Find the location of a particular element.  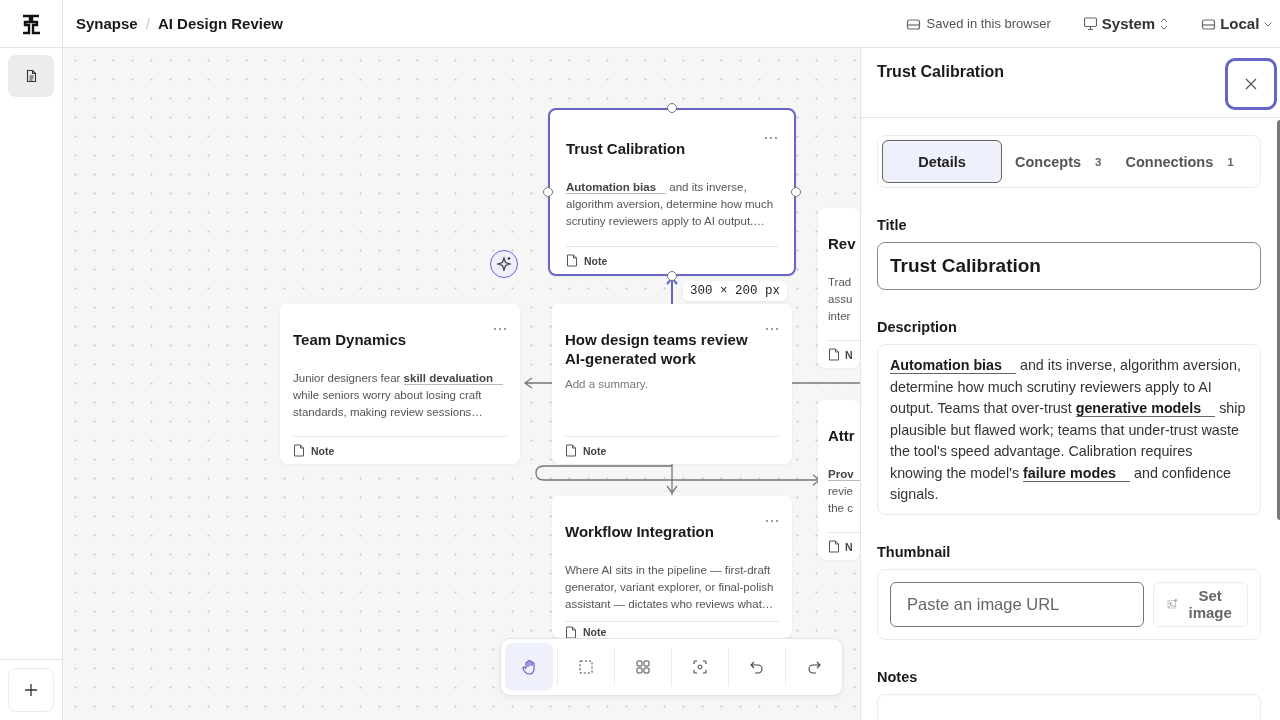

card-title: Workflow Integration is located at coordinates (639, 531).